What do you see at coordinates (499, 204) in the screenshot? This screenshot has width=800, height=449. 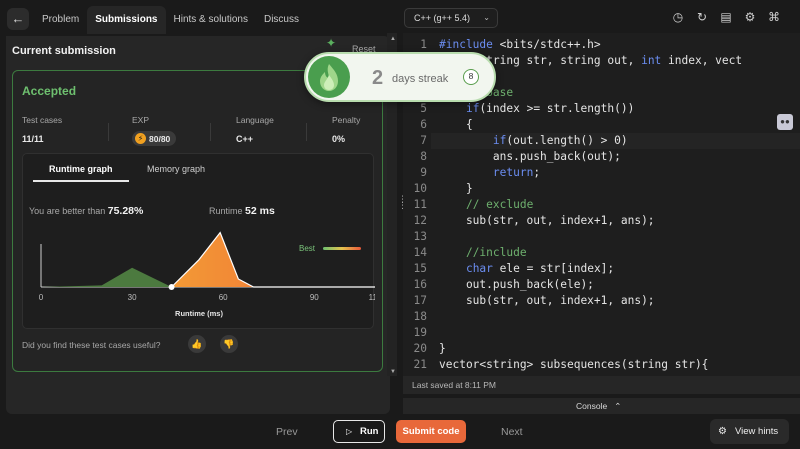 I see `code-text: // exclude` at bounding box center [499, 204].